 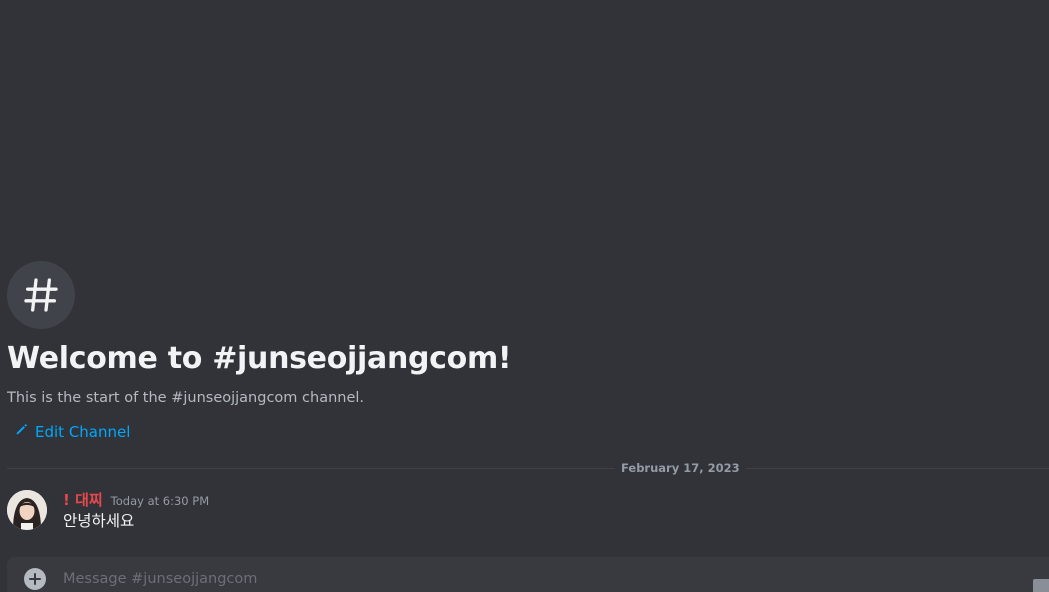 I want to click on message-input, so click(x=533, y=579).